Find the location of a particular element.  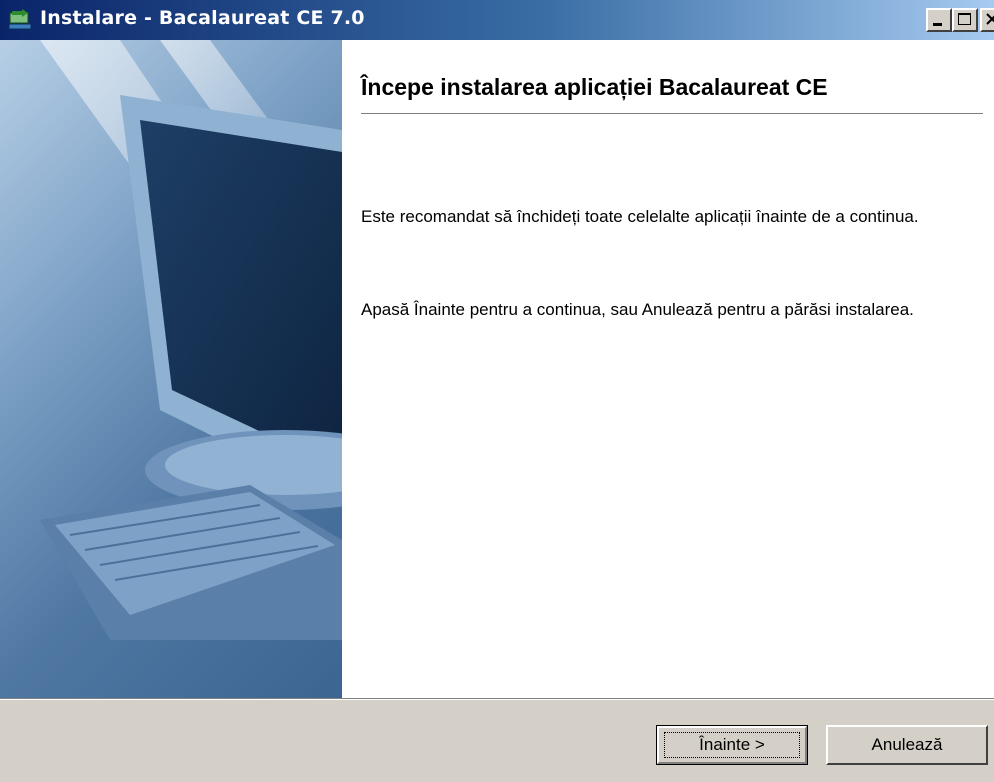

window-title: Instalare - Bacalaureat CE 7.0 is located at coordinates (202, 18).